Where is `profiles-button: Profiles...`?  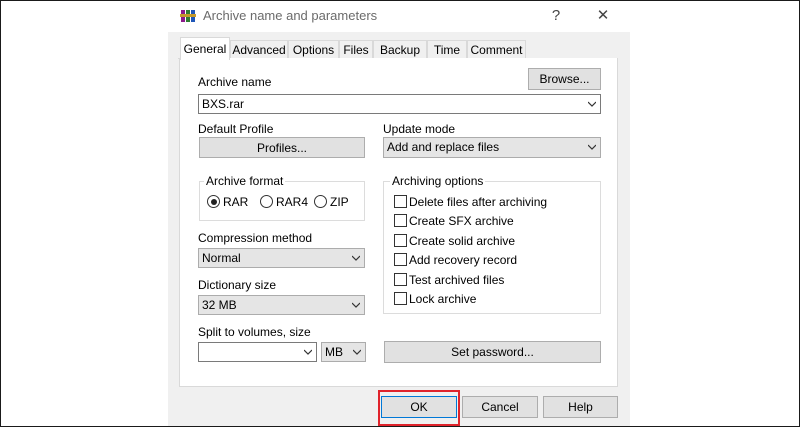
profiles-button: Profiles... is located at coordinates (282, 147).